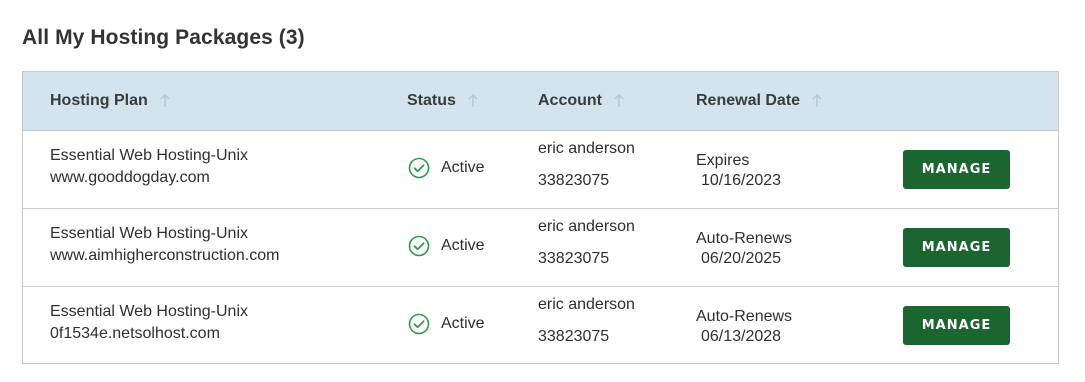 This screenshot has height=382, width=1085. I want to click on column-header-account: Account, so click(581, 101).